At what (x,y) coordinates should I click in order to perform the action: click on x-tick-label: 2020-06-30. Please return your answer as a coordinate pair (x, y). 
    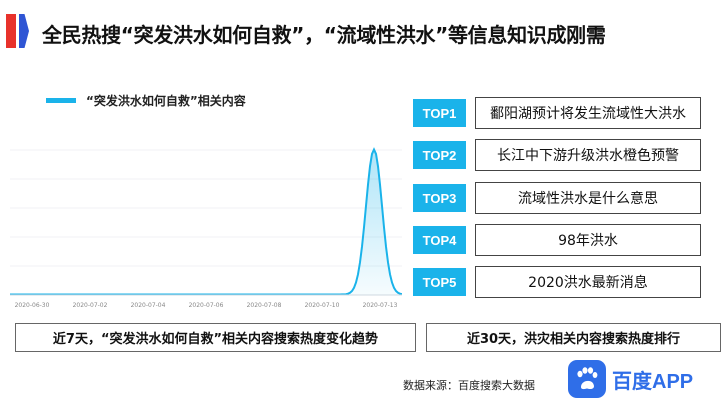
    Looking at the image, I should click on (32, 305).